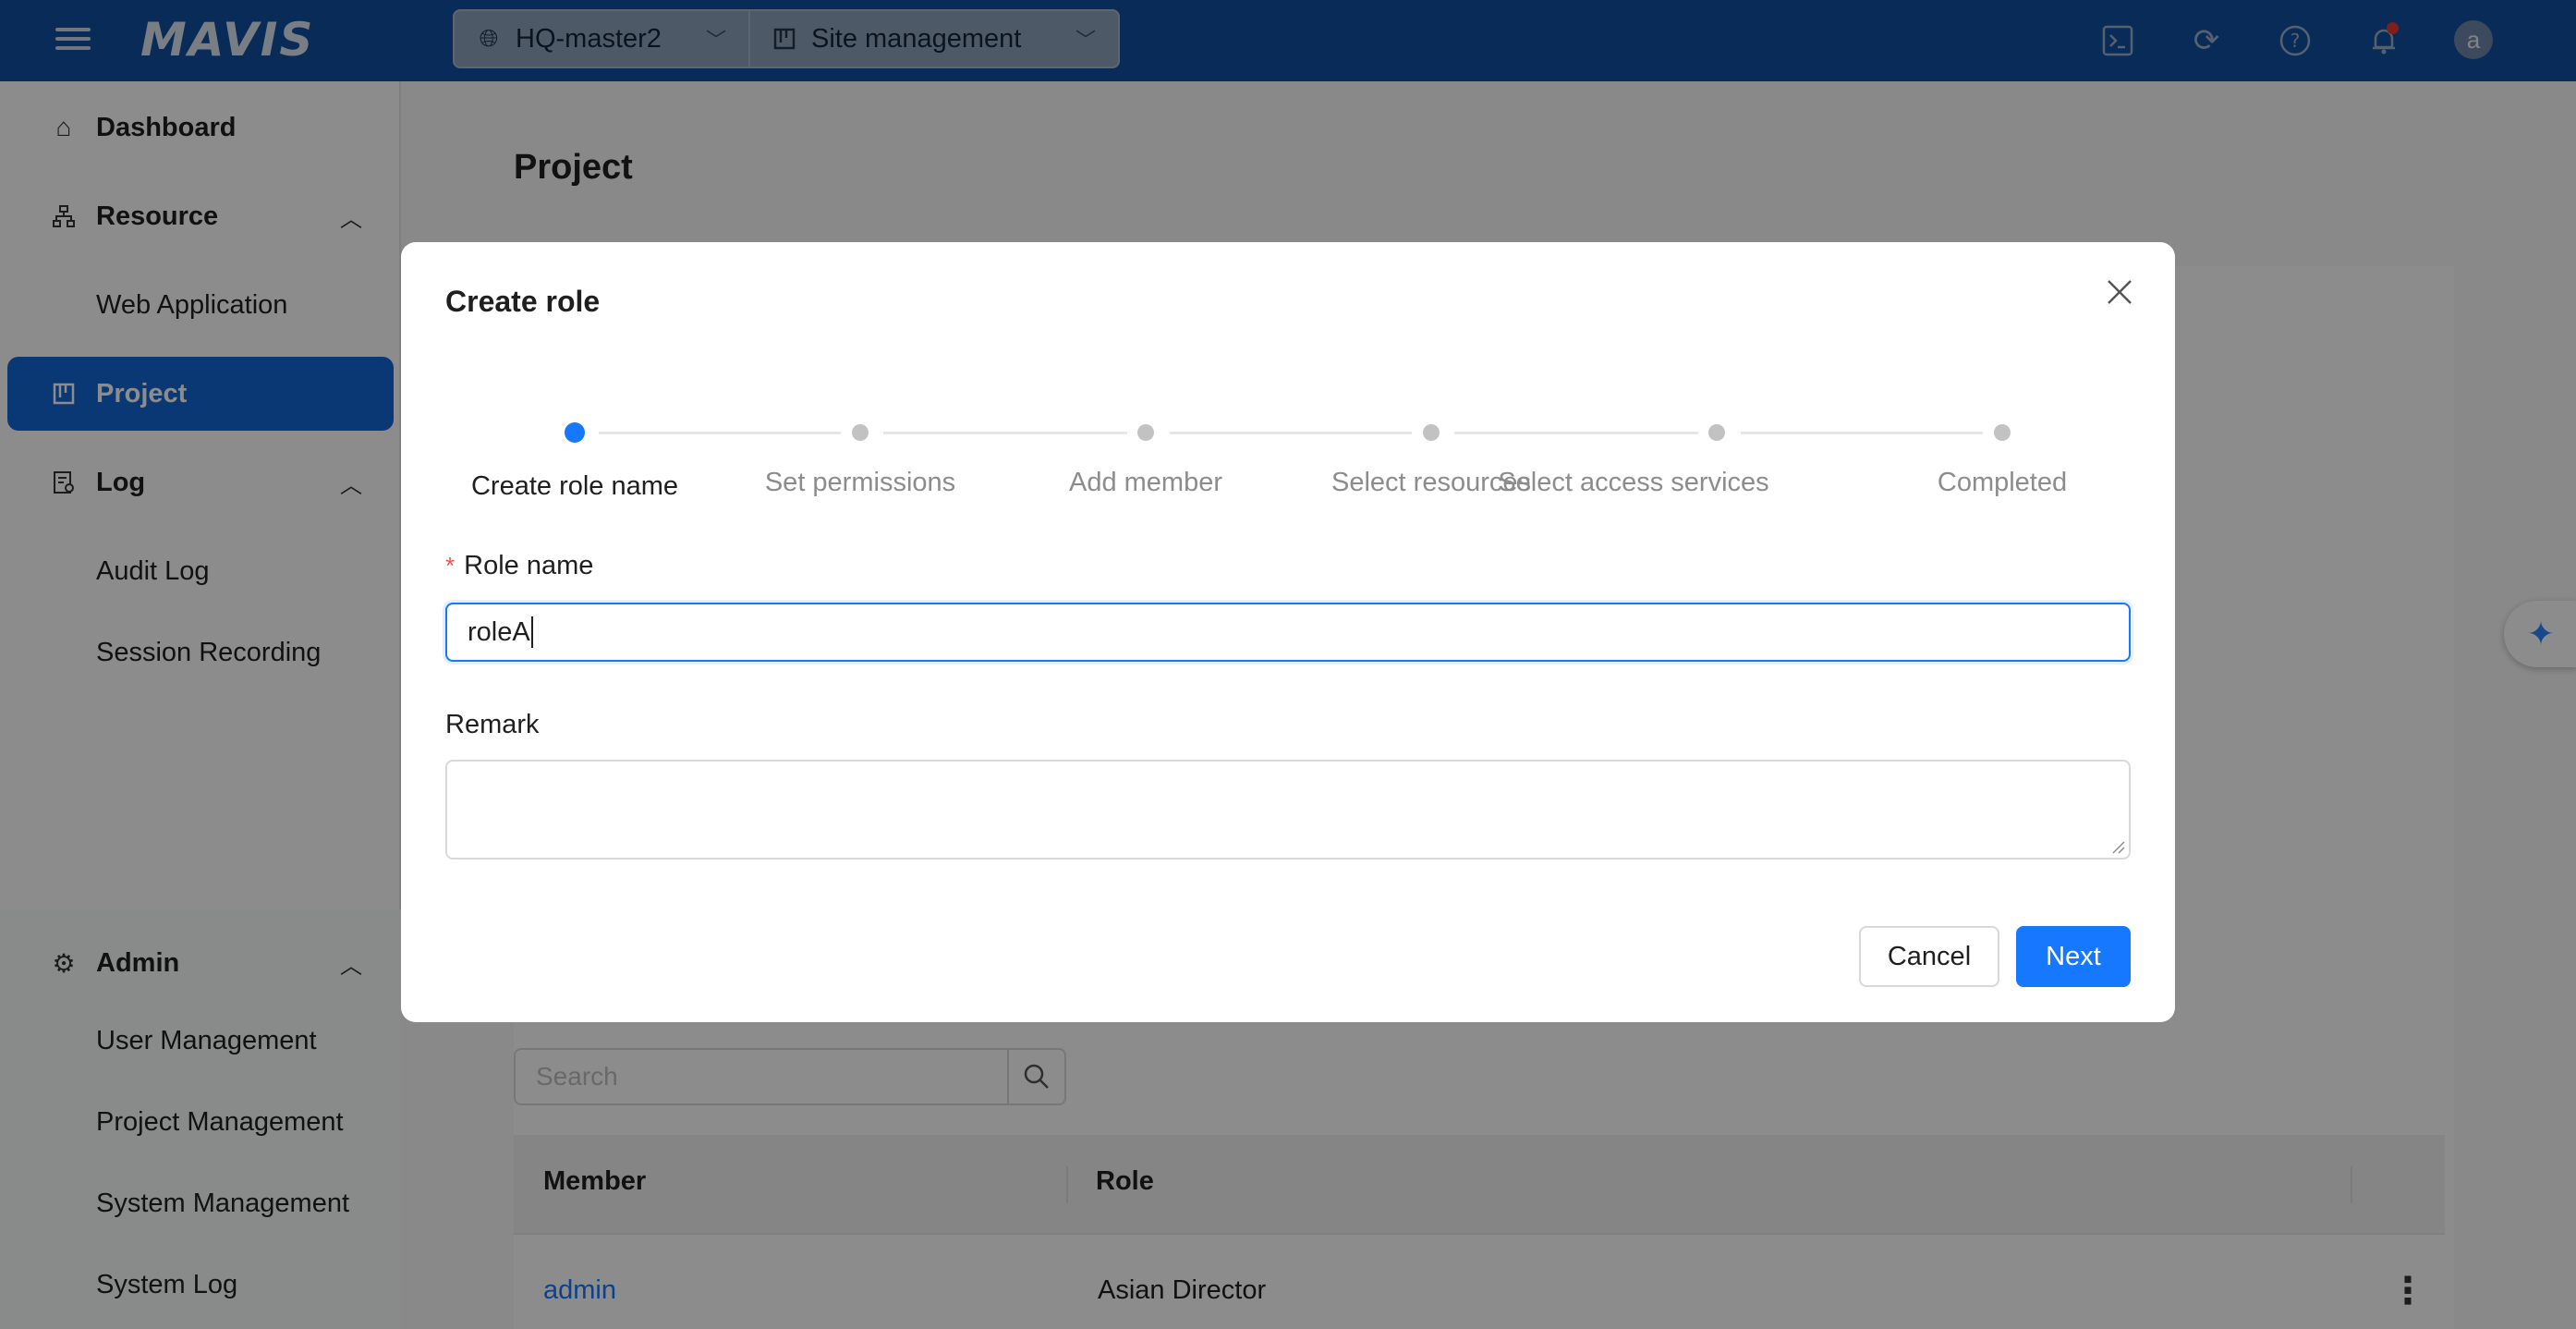 This screenshot has width=2576, height=1329. What do you see at coordinates (499, 631) in the screenshot?
I see `role-name-value: roleA` at bounding box center [499, 631].